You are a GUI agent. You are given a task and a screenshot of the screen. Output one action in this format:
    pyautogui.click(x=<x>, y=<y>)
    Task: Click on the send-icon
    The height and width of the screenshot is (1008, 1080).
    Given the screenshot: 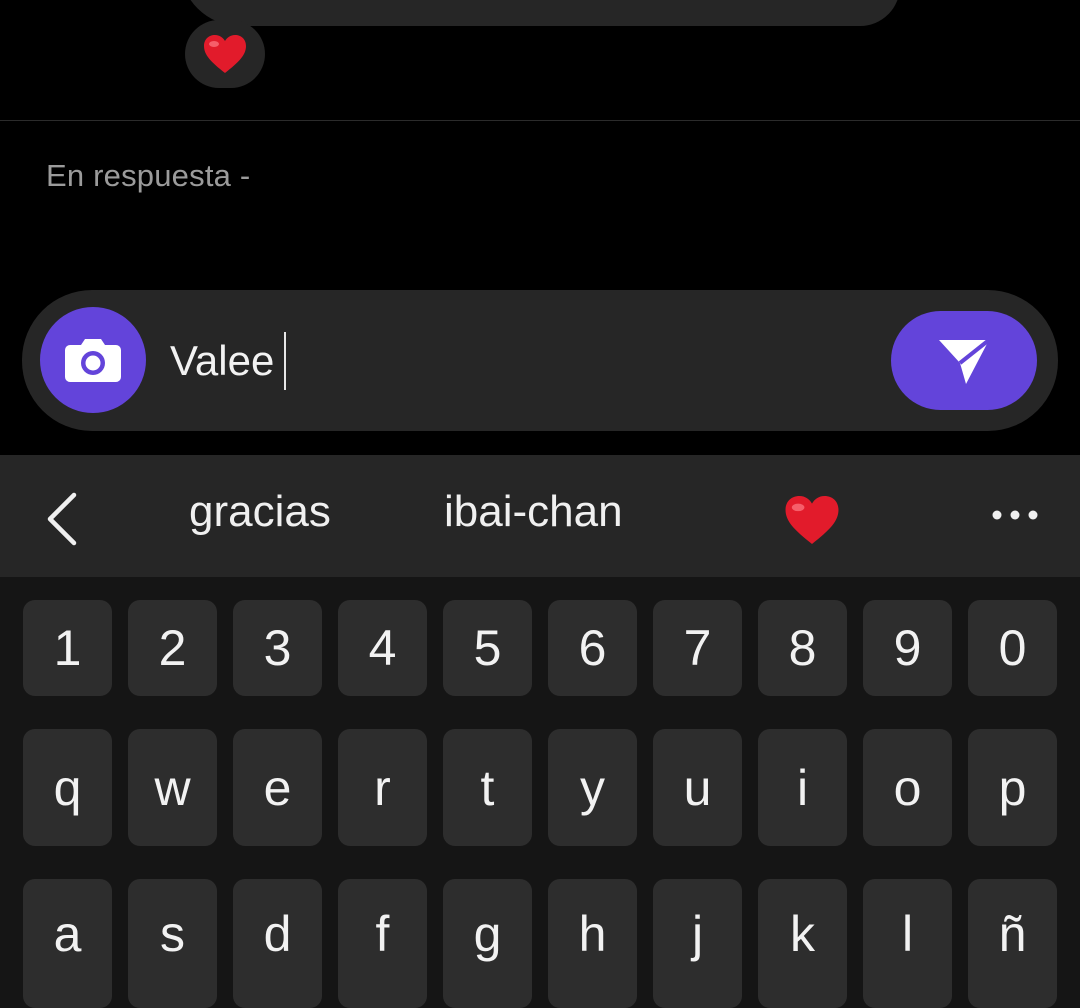 What is the action you would take?
    pyautogui.click(x=965, y=360)
    